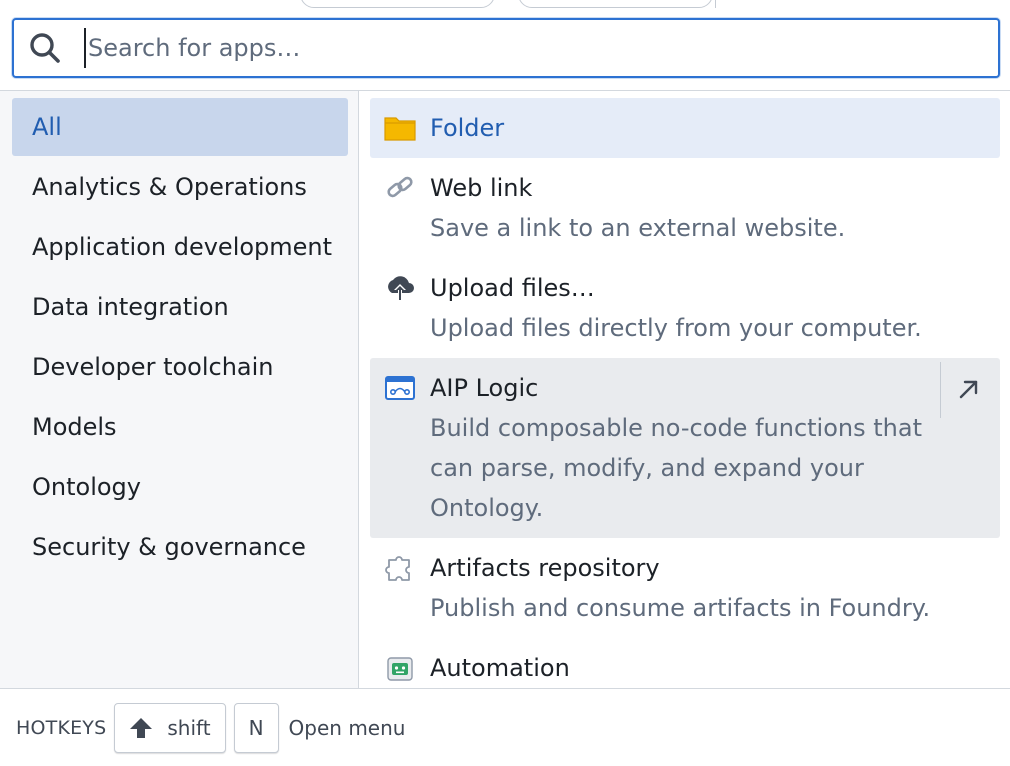 This screenshot has width=1010, height=766. What do you see at coordinates (638, 228) in the screenshot?
I see `app-description: Save a link to an external website.` at bounding box center [638, 228].